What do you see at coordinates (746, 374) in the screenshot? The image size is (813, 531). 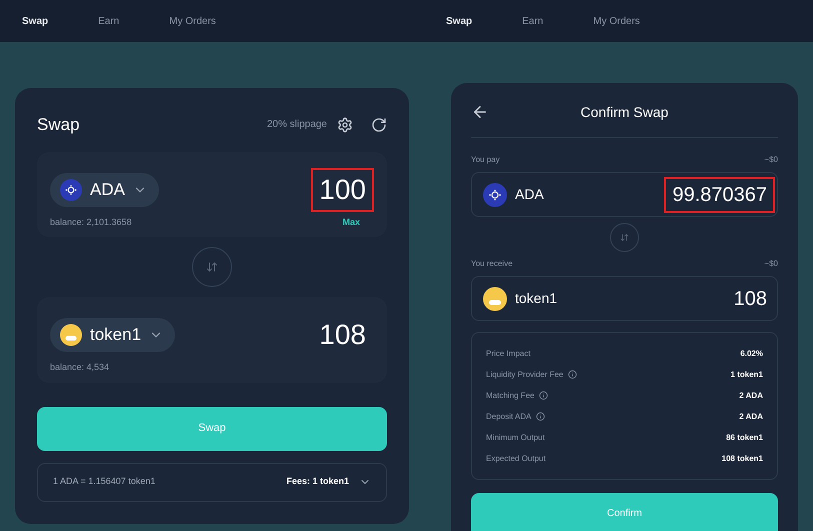 I see `detail-value: 1 token1` at bounding box center [746, 374].